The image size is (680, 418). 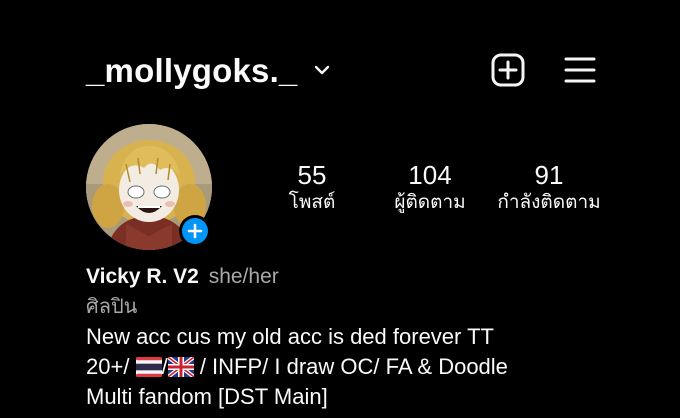 What do you see at coordinates (381, 277) in the screenshot?
I see `display-name-row: Vicky R. V2 she/her` at bounding box center [381, 277].